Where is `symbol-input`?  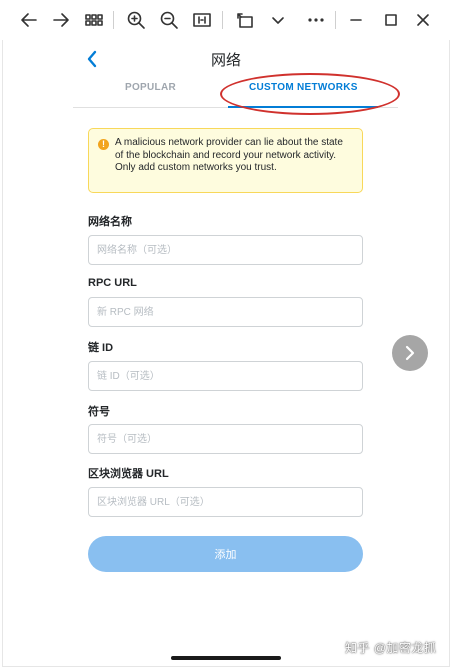
symbol-input is located at coordinates (225, 439).